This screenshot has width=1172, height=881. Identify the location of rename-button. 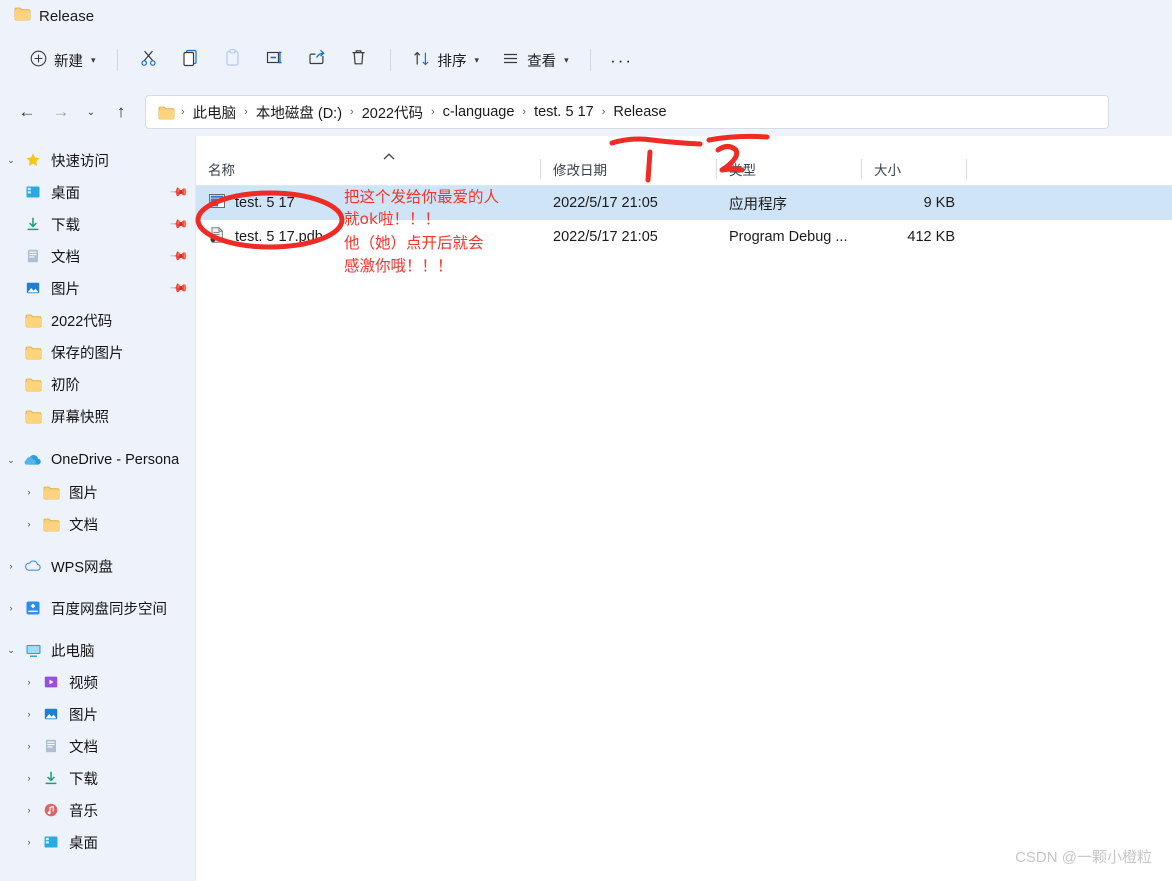
(275, 60).